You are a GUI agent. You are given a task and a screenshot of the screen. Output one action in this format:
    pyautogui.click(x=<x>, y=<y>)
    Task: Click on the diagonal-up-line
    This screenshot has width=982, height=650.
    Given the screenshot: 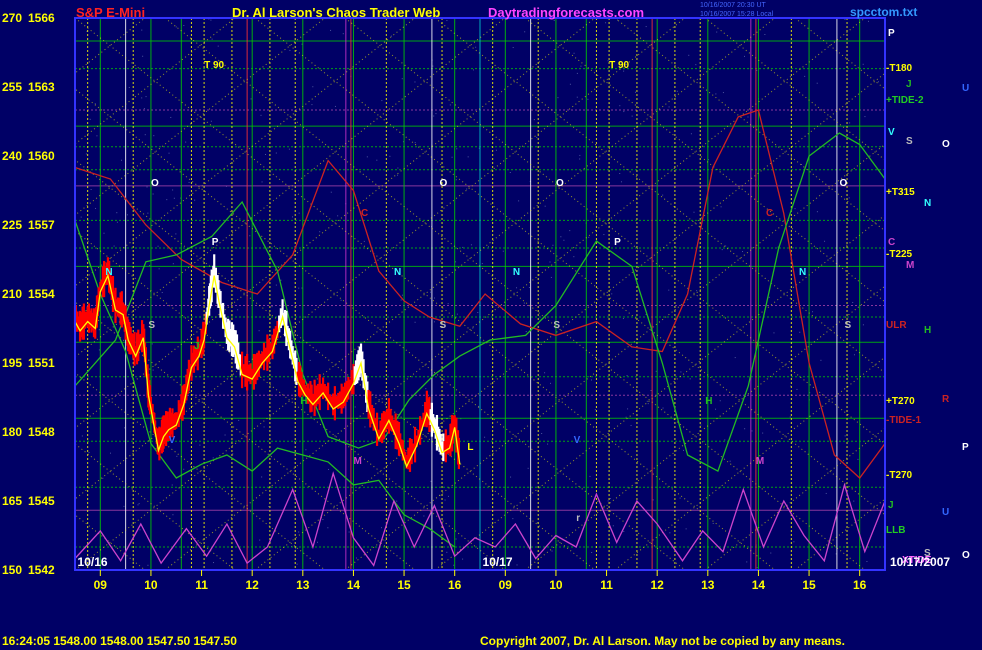 What is the action you would take?
    pyautogui.click(x=978, y=294)
    